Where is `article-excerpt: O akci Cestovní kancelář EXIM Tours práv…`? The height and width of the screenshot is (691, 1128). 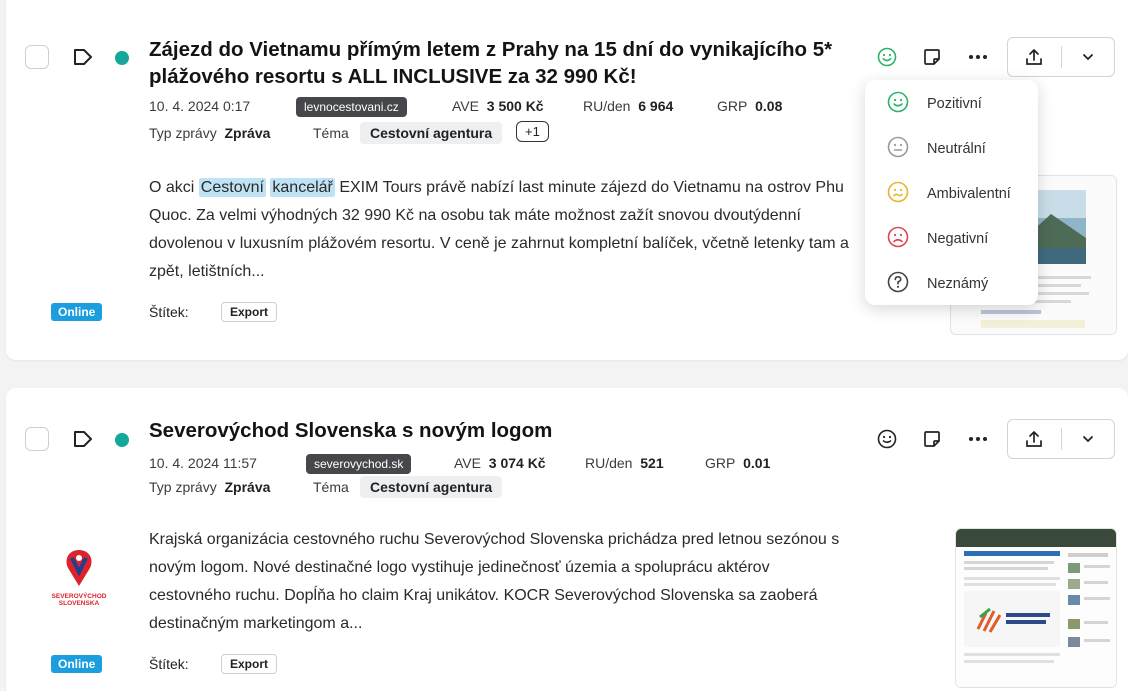 article-excerpt: O akci Cestovní kancelář EXIM Tours práv… is located at coordinates (499, 229).